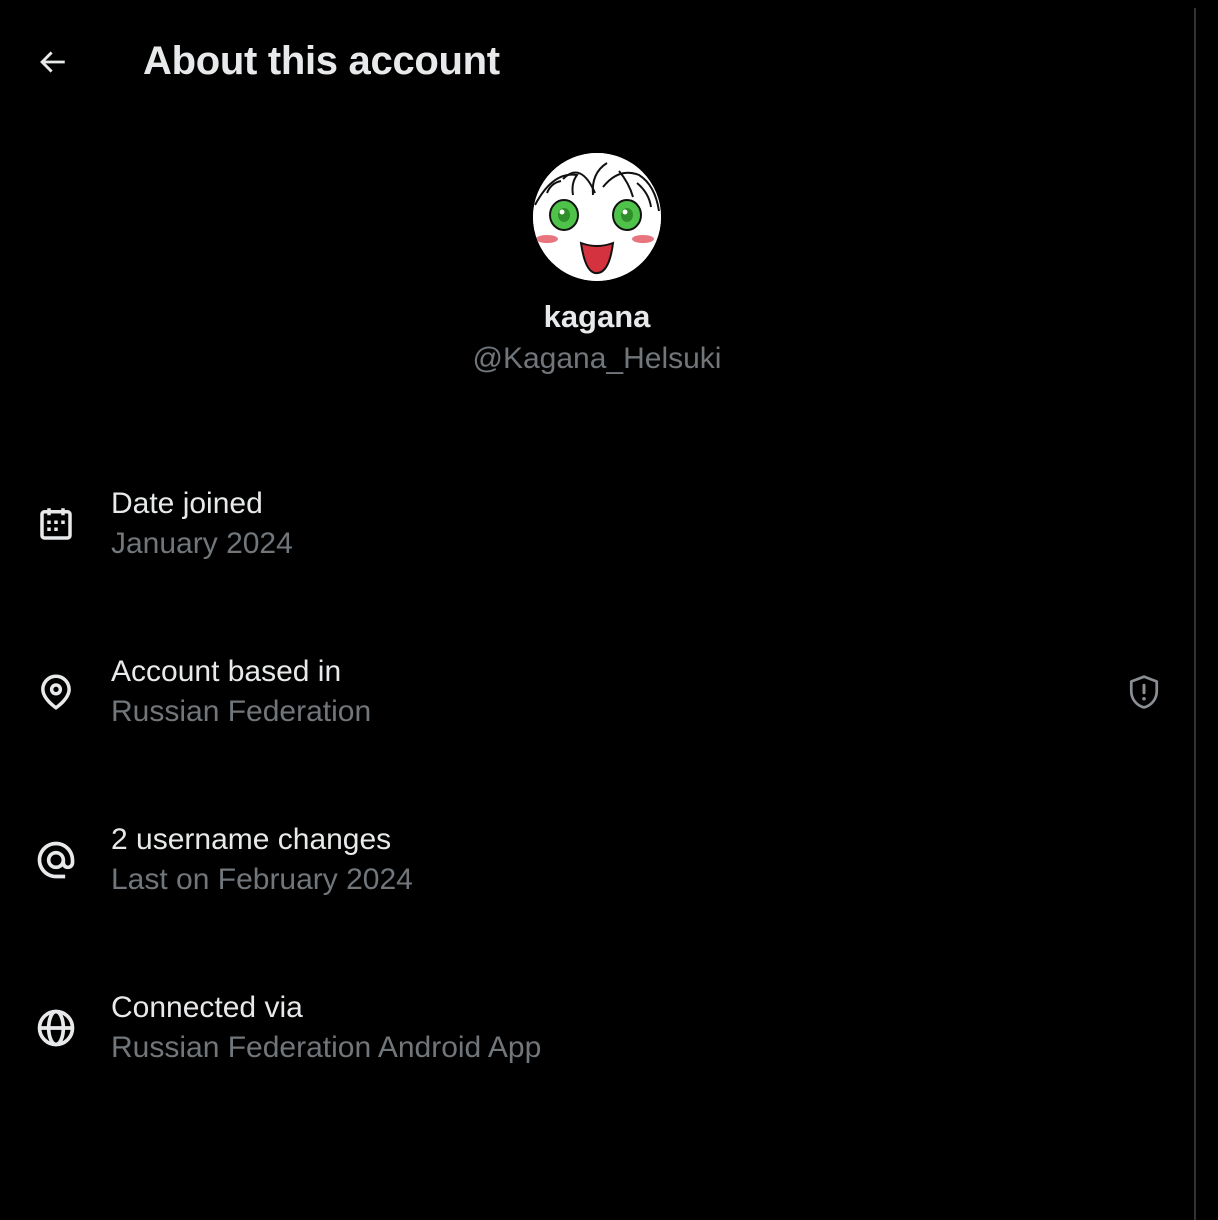 The height and width of the screenshot is (1220, 1218). Describe the element at coordinates (262, 879) in the screenshot. I see `username-changes-value: Last on February 2024` at that location.